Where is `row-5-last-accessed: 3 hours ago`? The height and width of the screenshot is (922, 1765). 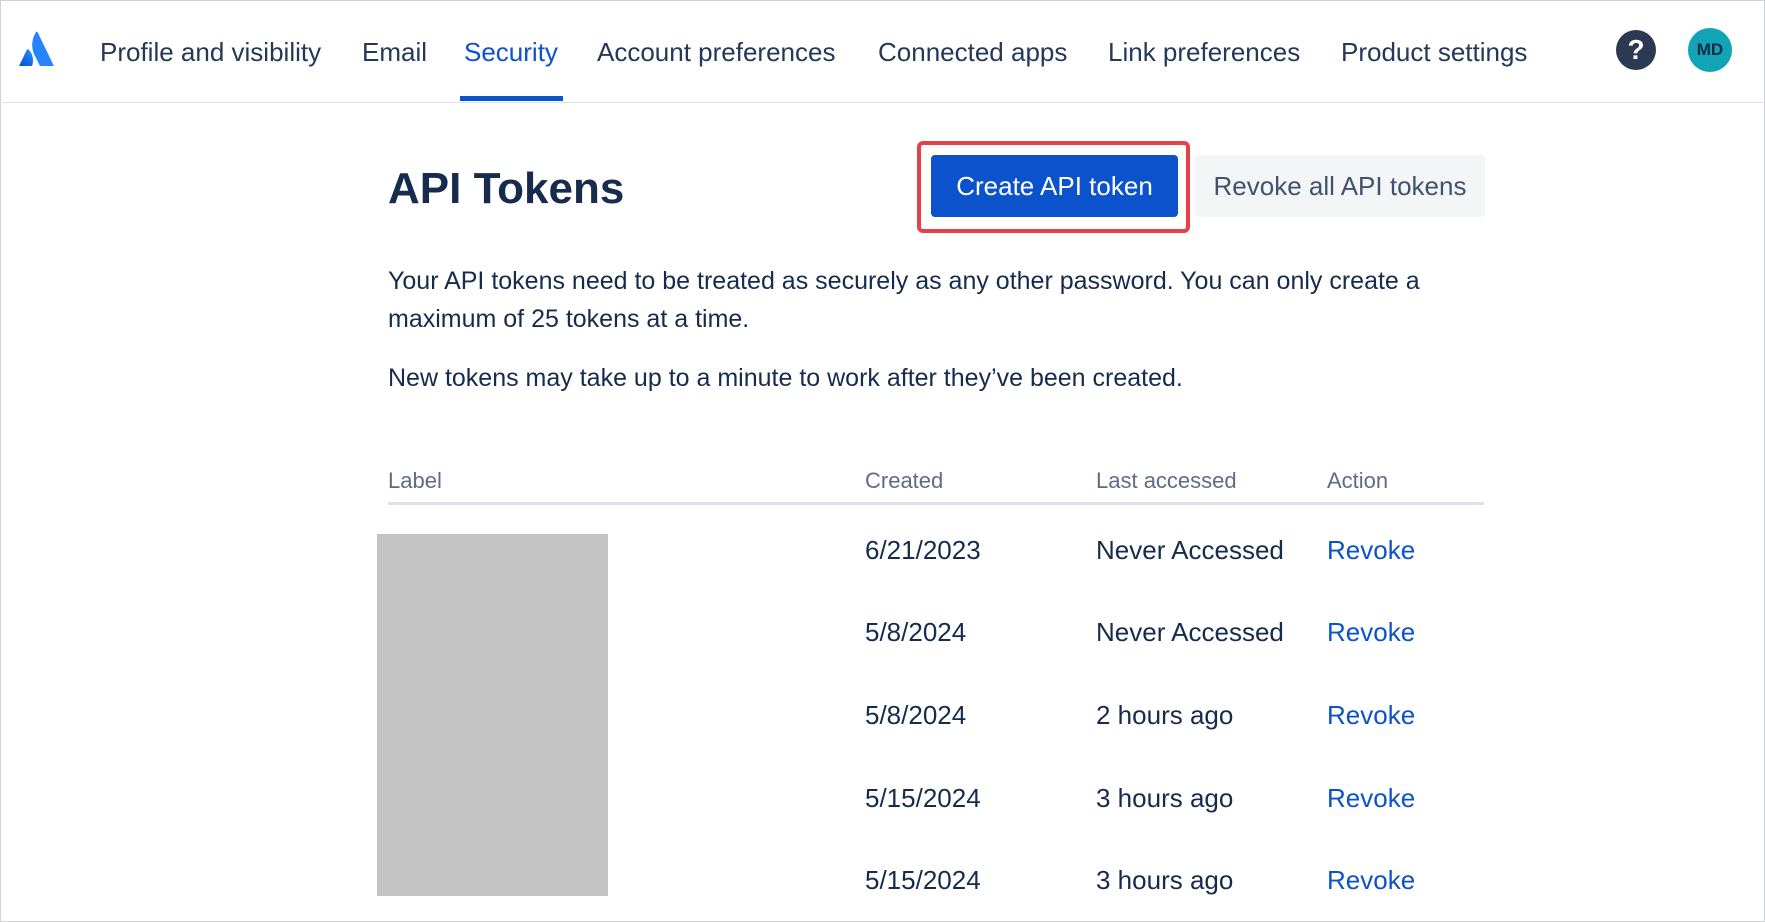
row-5-last-accessed: 3 hours ago is located at coordinates (1165, 880).